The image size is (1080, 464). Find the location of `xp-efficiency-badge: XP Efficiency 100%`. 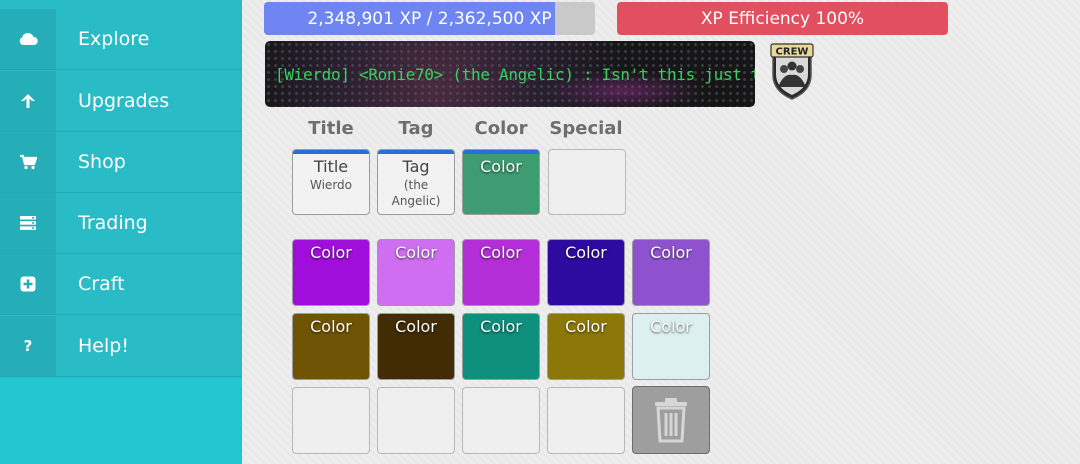

xp-efficiency-badge: XP Efficiency 100% is located at coordinates (782, 18).